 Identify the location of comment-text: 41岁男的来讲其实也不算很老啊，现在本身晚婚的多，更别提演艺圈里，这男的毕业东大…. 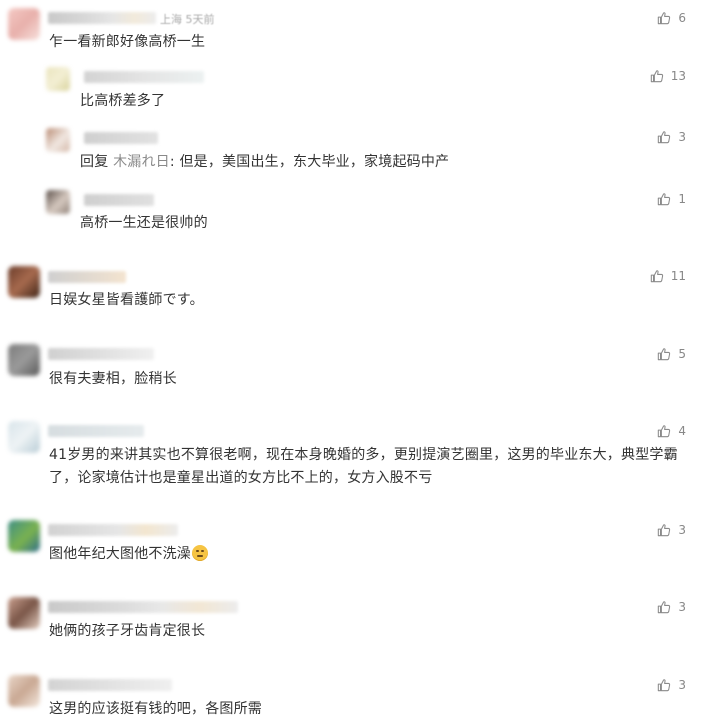
(363, 466).